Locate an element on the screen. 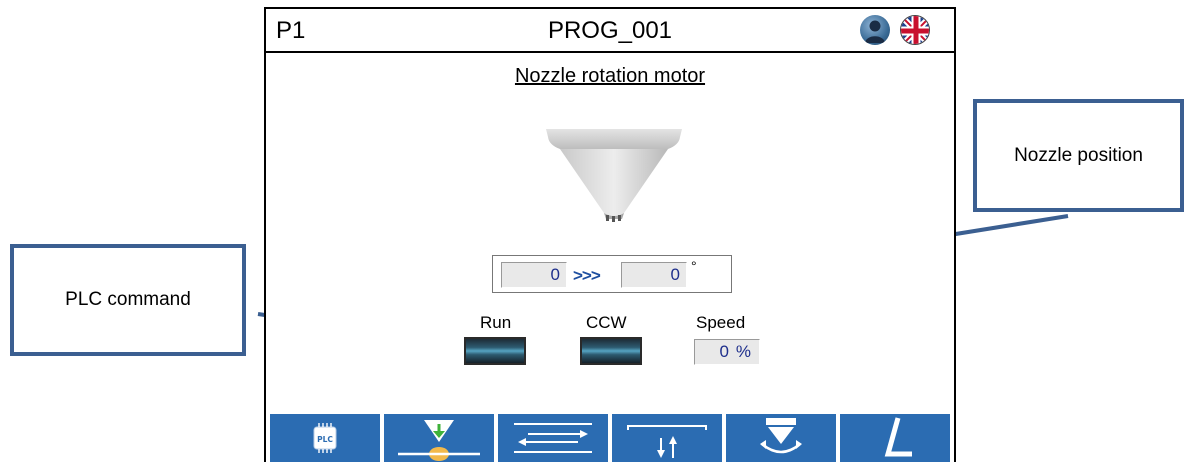  ccw-label: CCW is located at coordinates (606, 322).